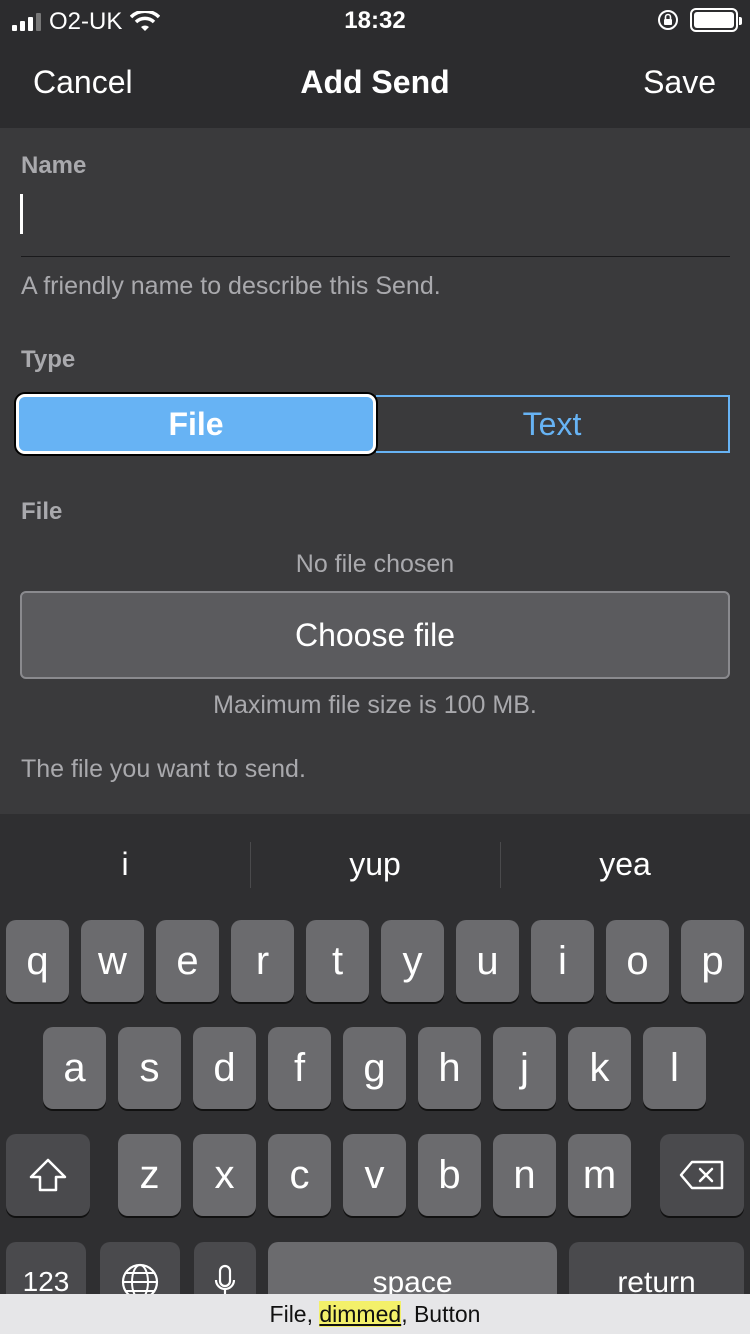  I want to click on suggestion-label: yup, so click(375, 863).